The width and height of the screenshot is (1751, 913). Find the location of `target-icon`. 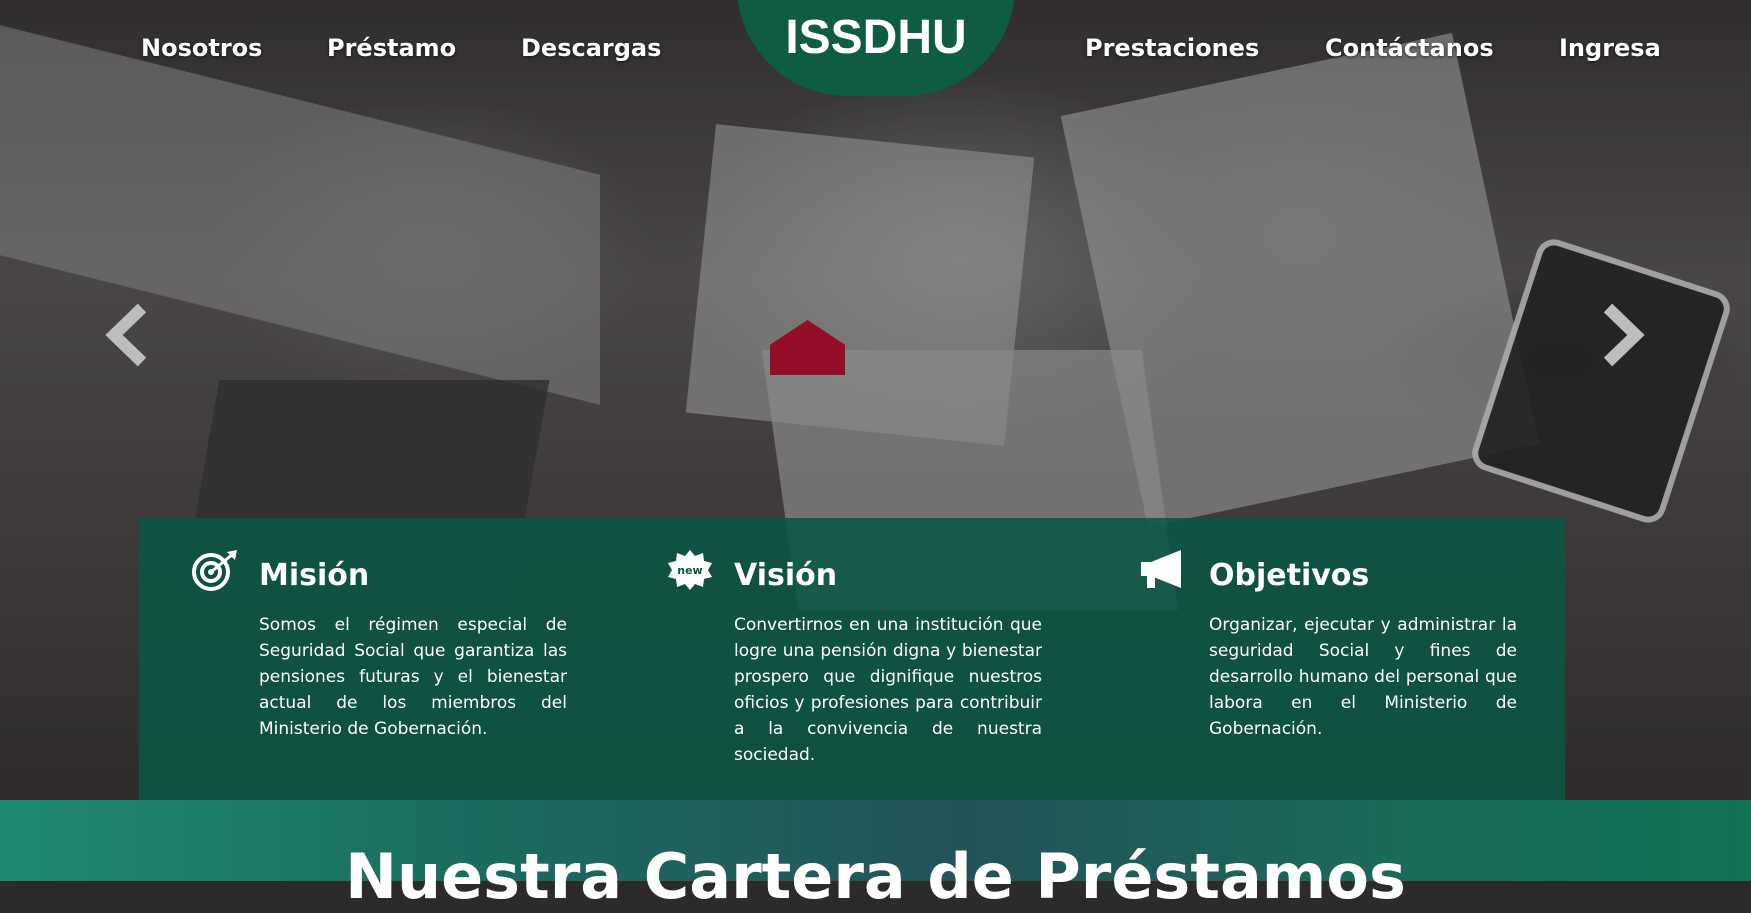

target-icon is located at coordinates (215, 570).